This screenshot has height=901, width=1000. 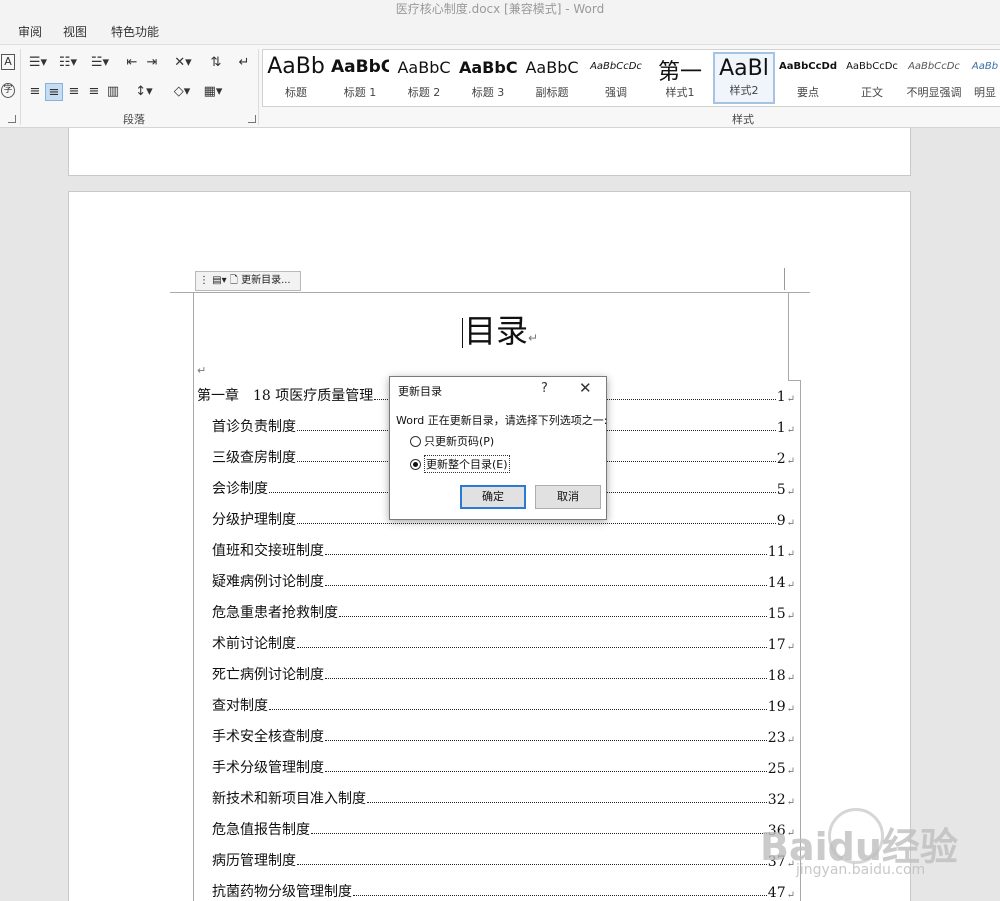 What do you see at coordinates (415, 464) in the screenshot?
I see `radio-entire-toc` at bounding box center [415, 464].